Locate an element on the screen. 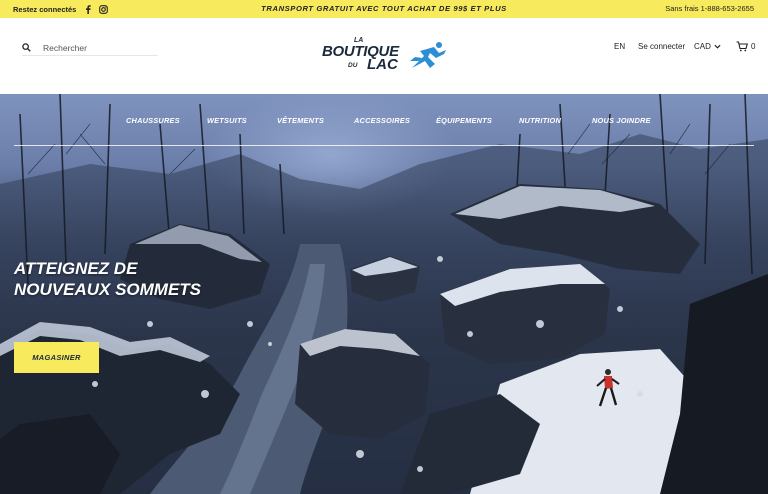 The width and height of the screenshot is (768, 494). social-links: Restez connectés is located at coordinates (61, 9).